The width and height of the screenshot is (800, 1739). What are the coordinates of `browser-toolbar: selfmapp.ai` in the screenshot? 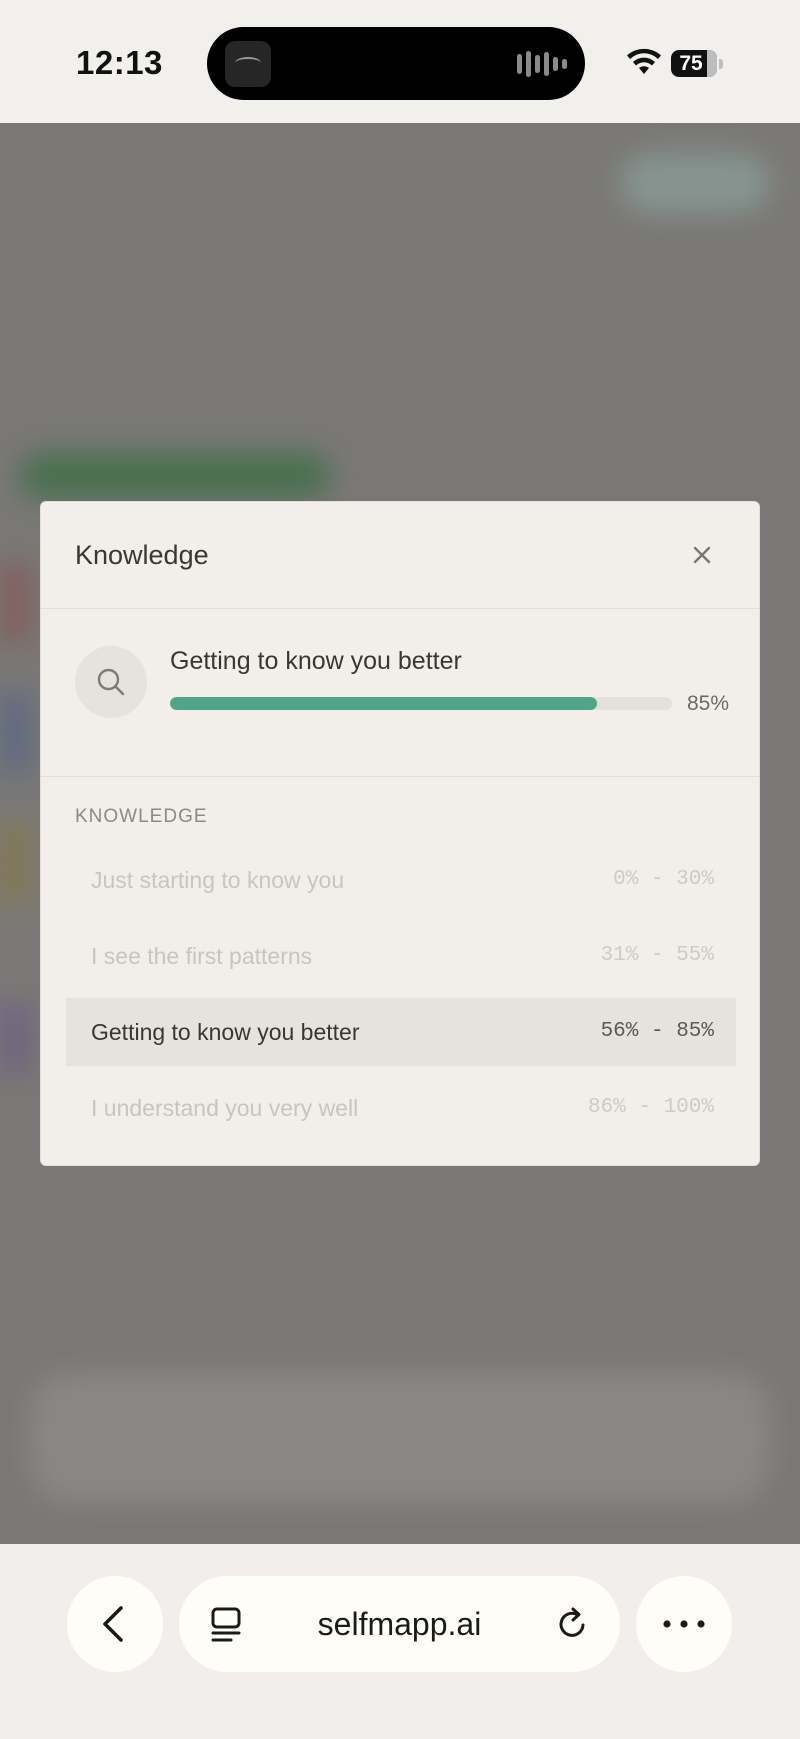 It's located at (400, 1641).